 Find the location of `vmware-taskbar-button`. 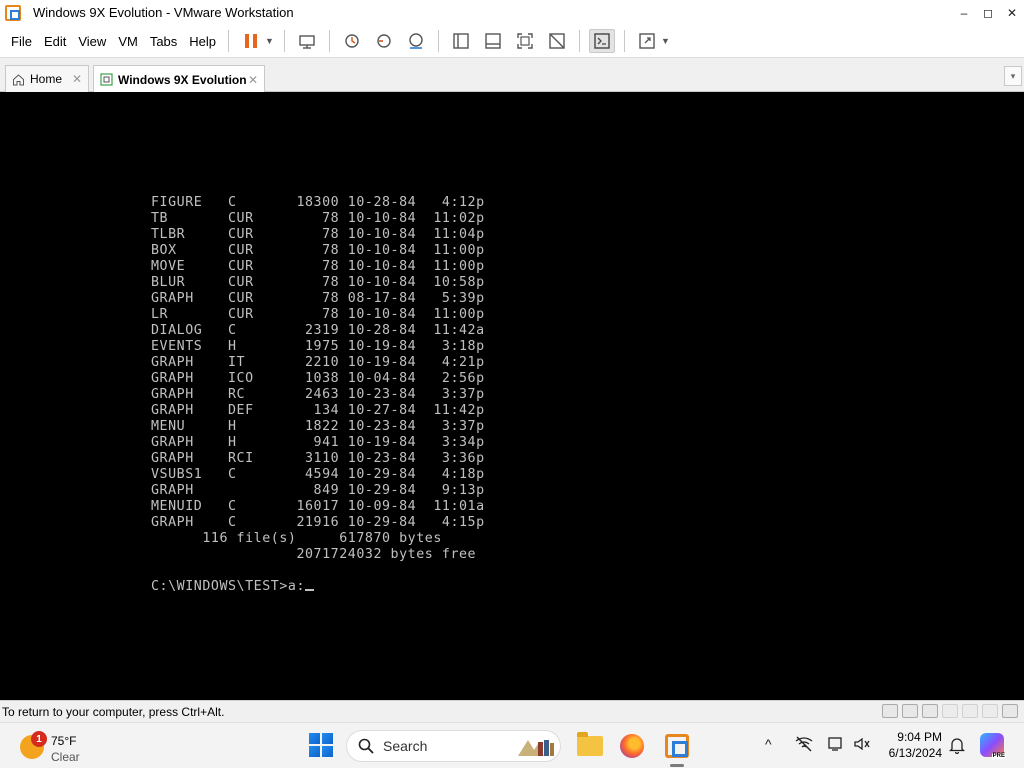

vmware-taskbar-button is located at coordinates (677, 746).